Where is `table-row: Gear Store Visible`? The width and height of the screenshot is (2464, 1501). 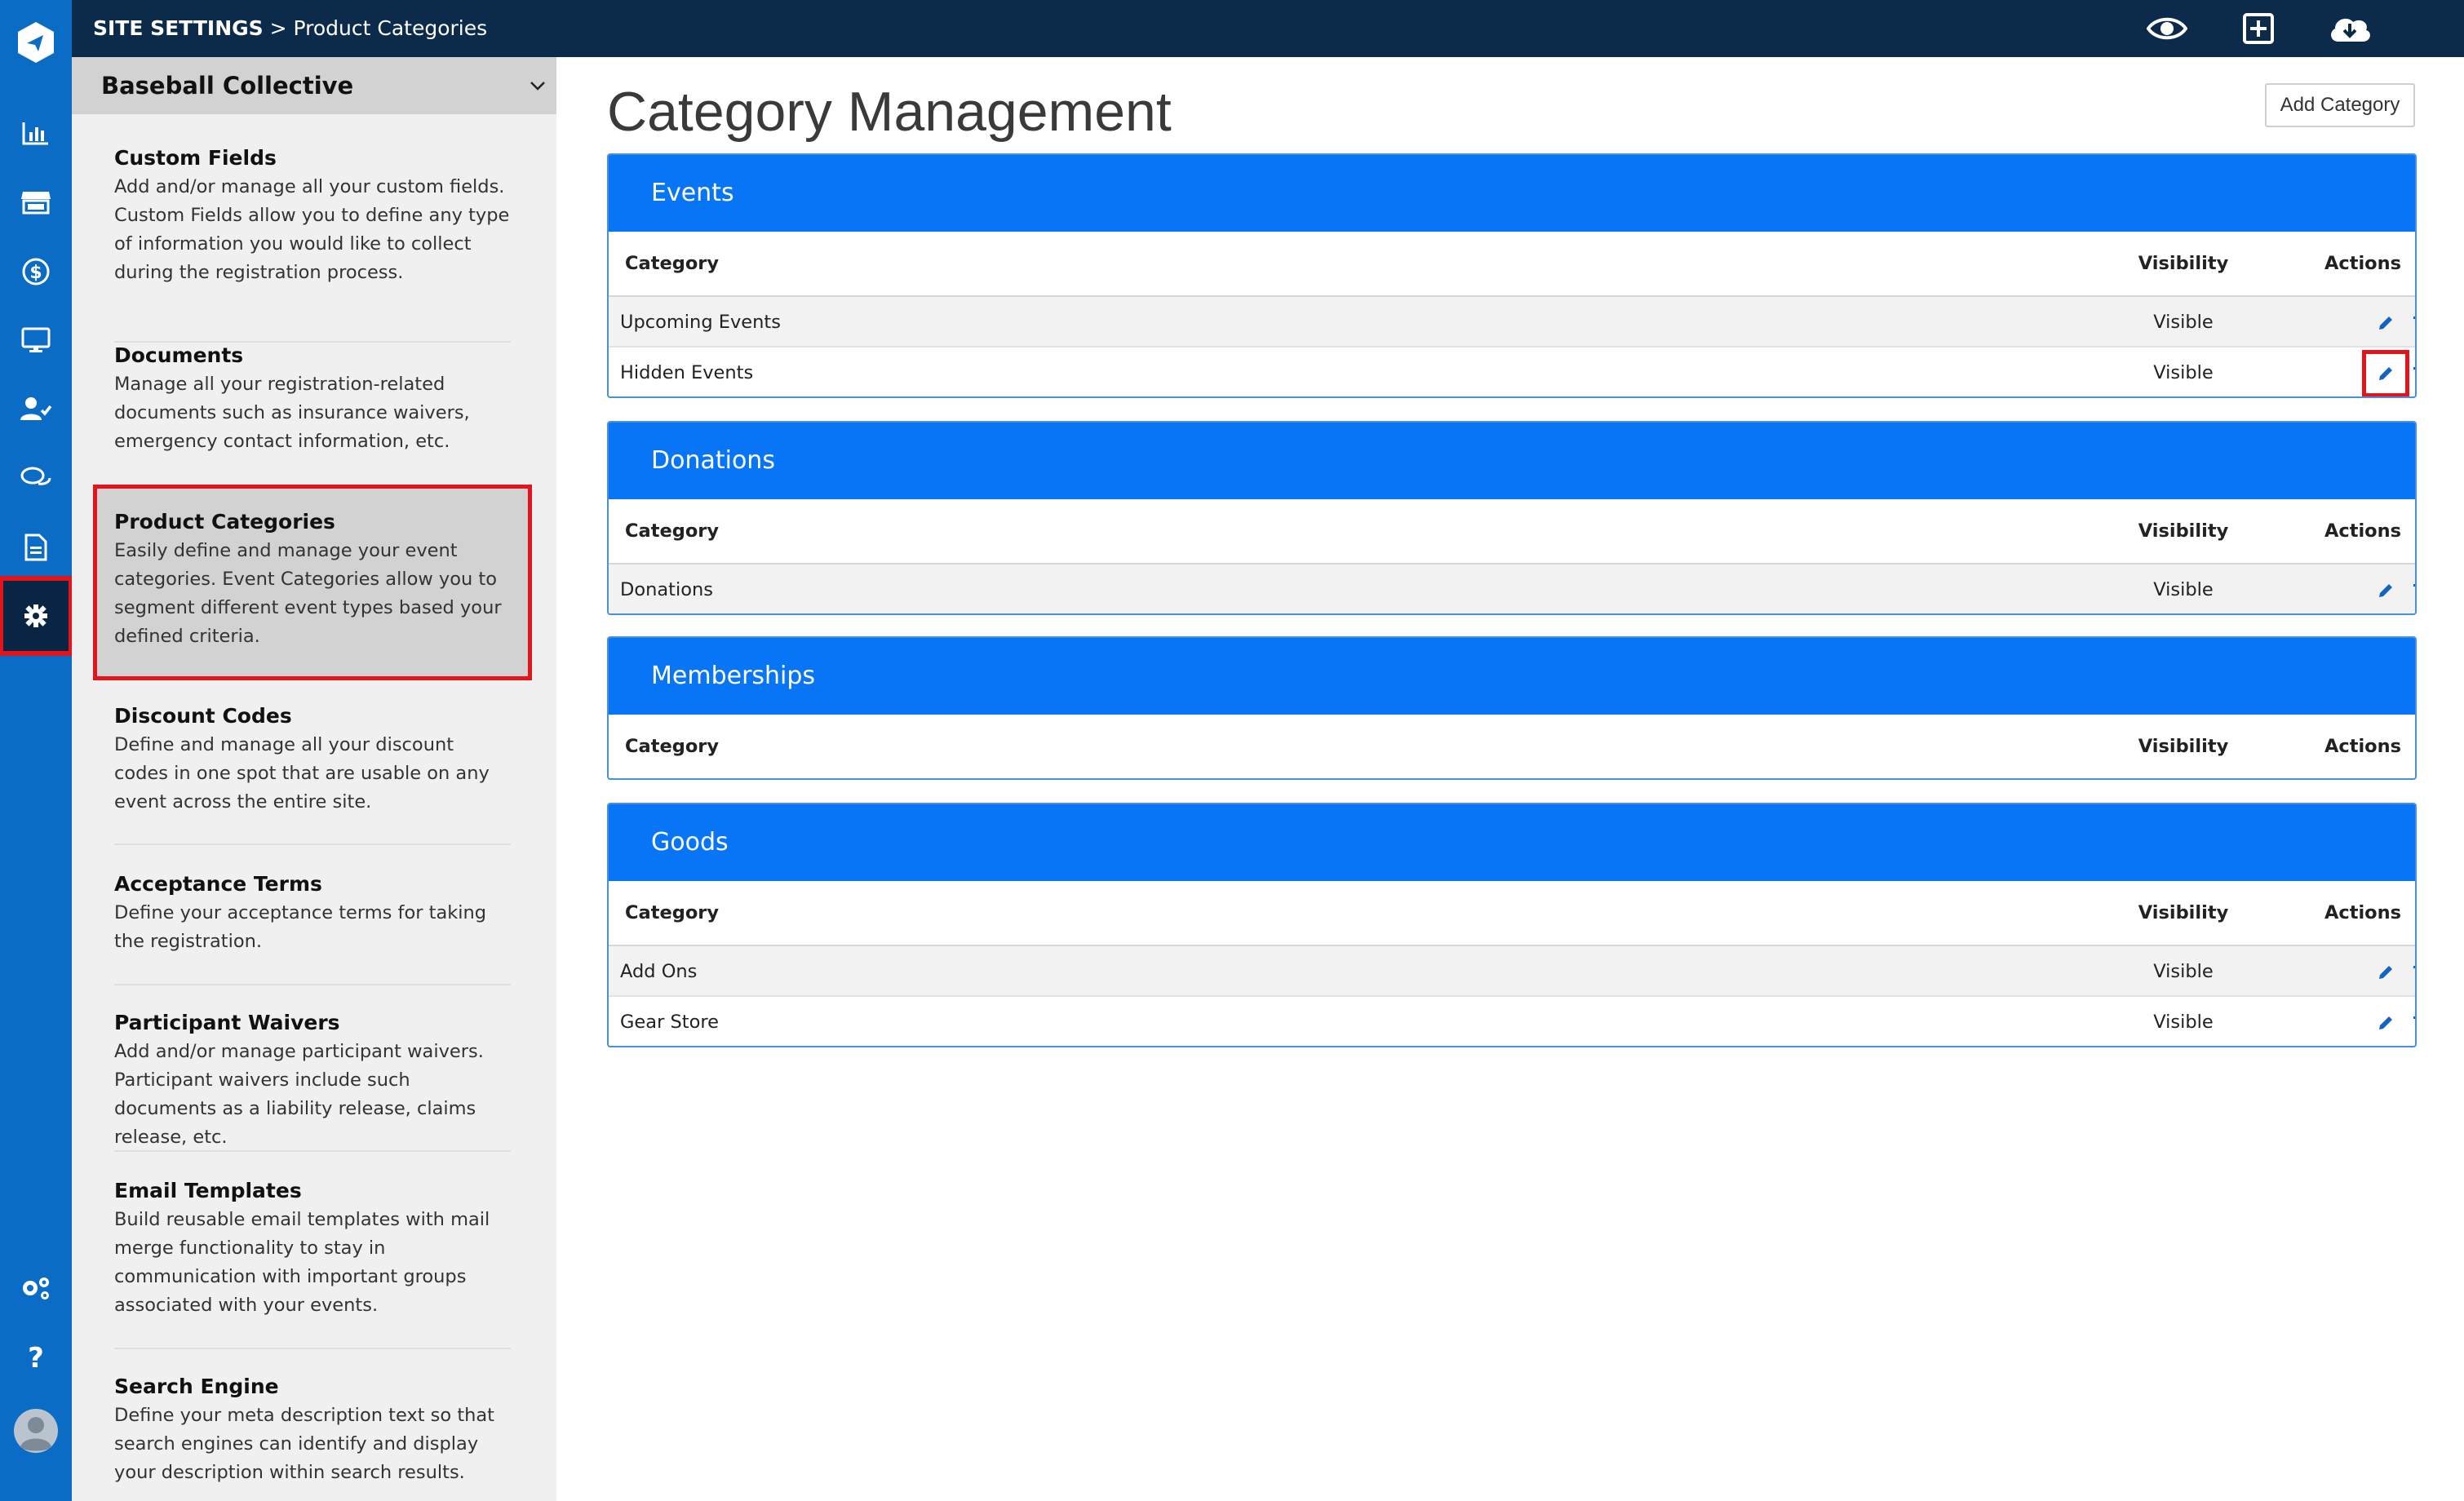
table-row: Gear Store Visible is located at coordinates (1512, 1020).